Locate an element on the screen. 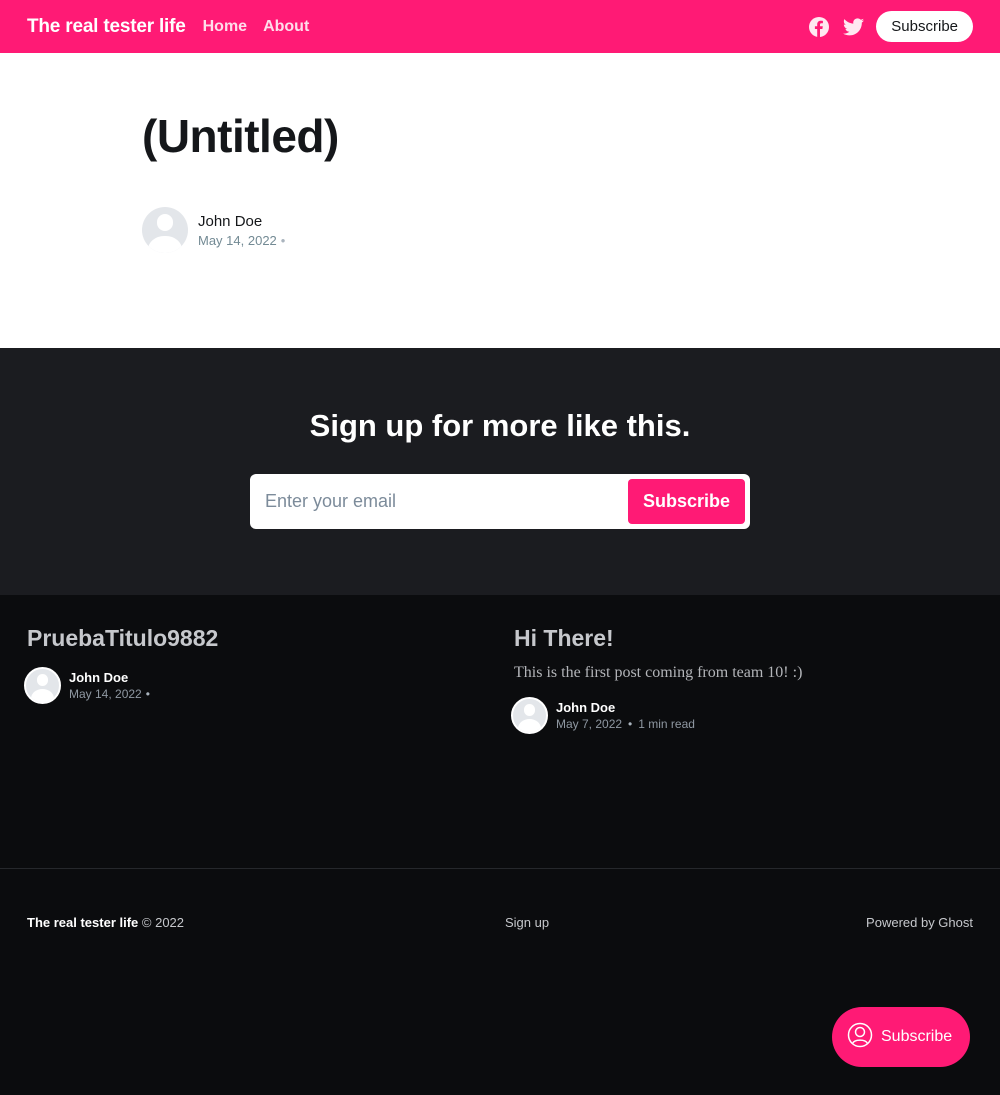  post-byline: John Doe May 14, 2022 • is located at coordinates (245, 685).